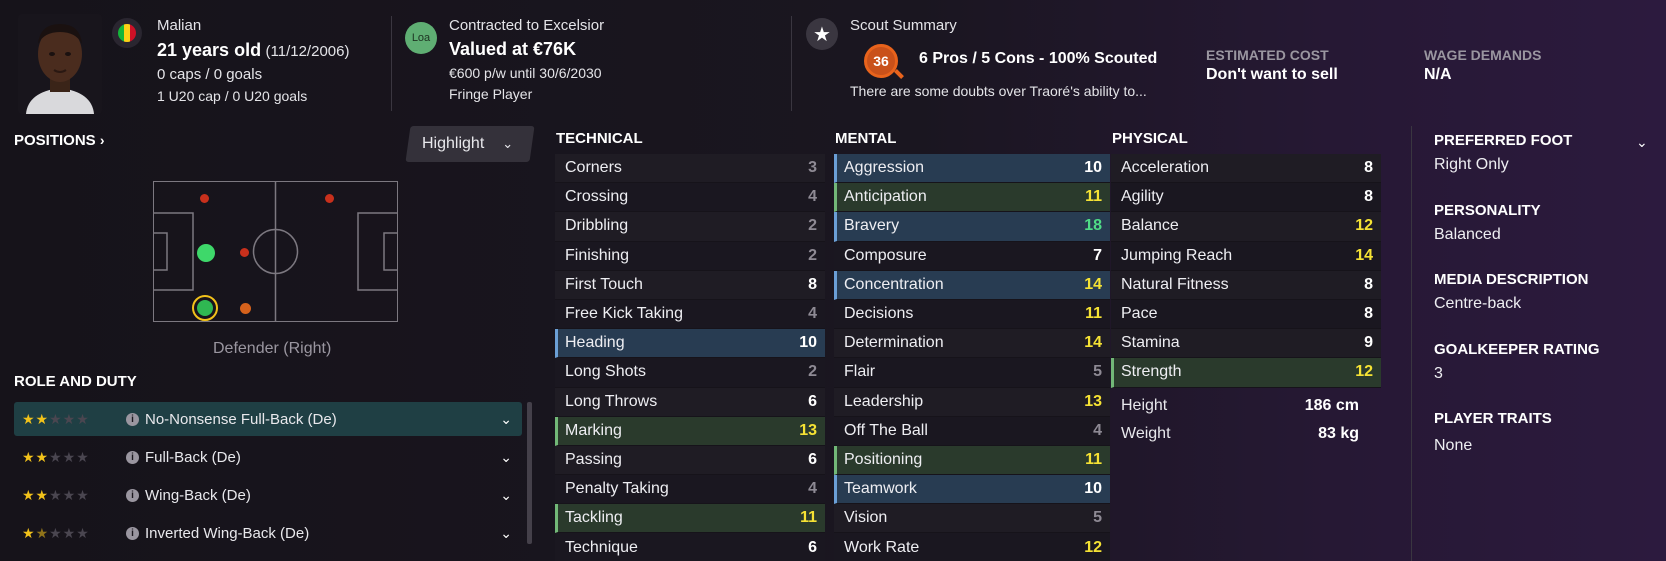  Describe the element at coordinates (1368, 343) in the screenshot. I see `attribute-value: 9` at that location.